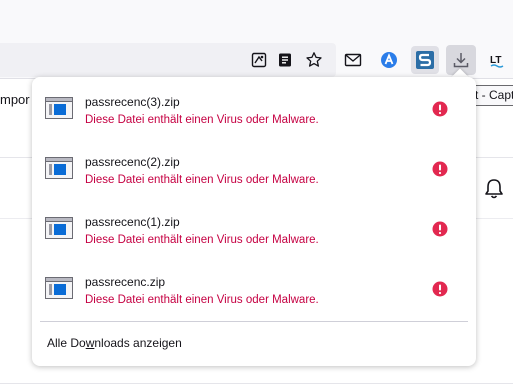 Image resolution: width=513 pixels, height=389 pixels. What do you see at coordinates (132, 102) in the screenshot?
I see `download-filename: passrecenc(3).zip` at bounding box center [132, 102].